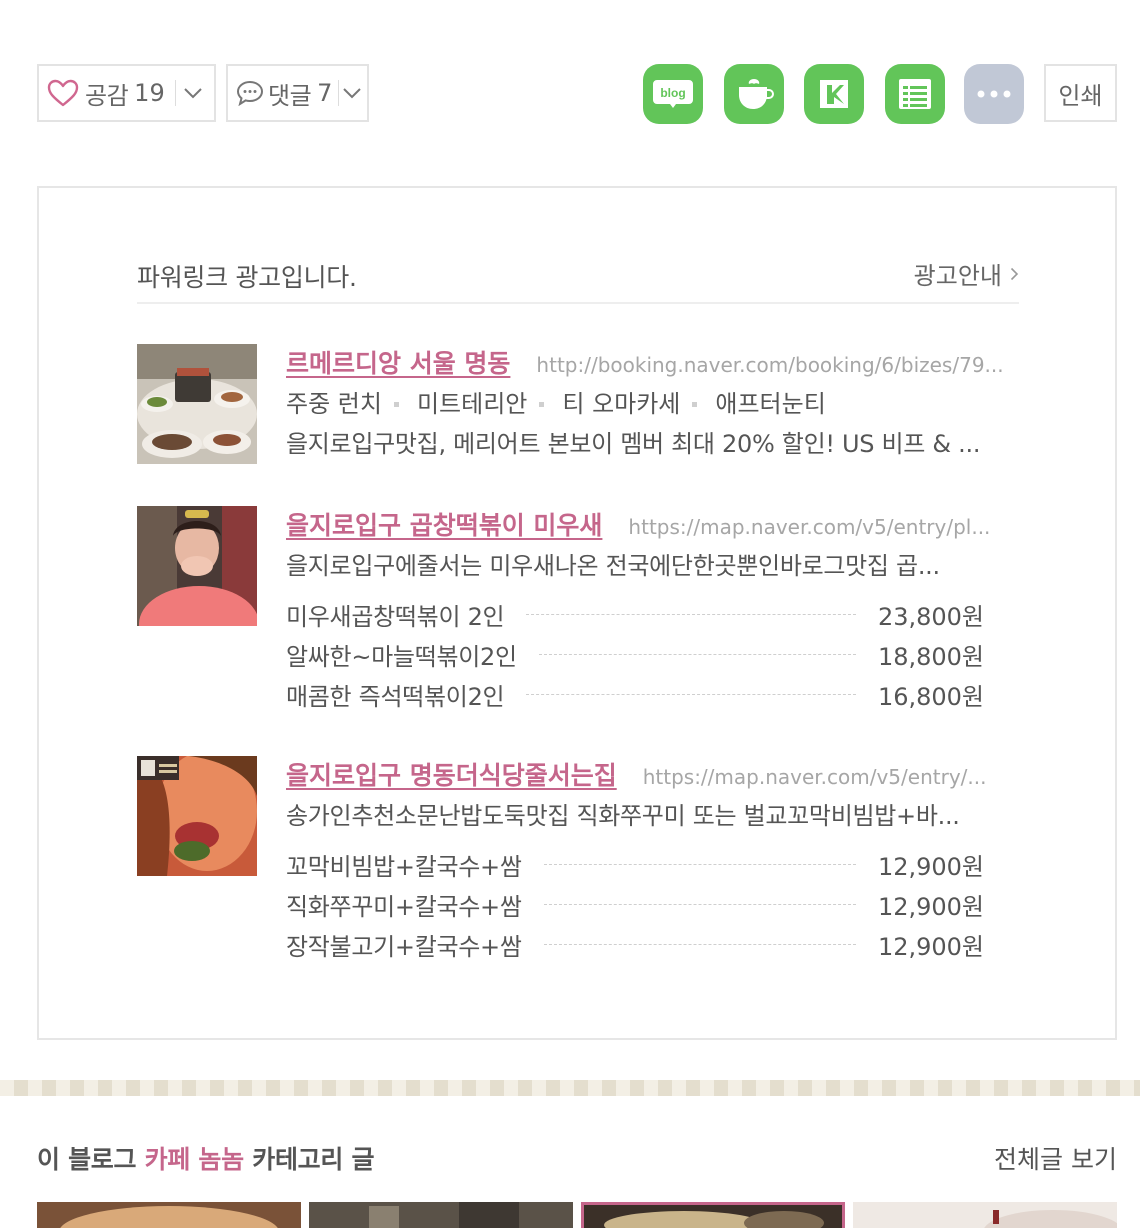 This screenshot has height=1228, width=1140. What do you see at coordinates (247, 277) in the screenshot?
I see `ad-title: 파워링크 광고입니다.` at bounding box center [247, 277].